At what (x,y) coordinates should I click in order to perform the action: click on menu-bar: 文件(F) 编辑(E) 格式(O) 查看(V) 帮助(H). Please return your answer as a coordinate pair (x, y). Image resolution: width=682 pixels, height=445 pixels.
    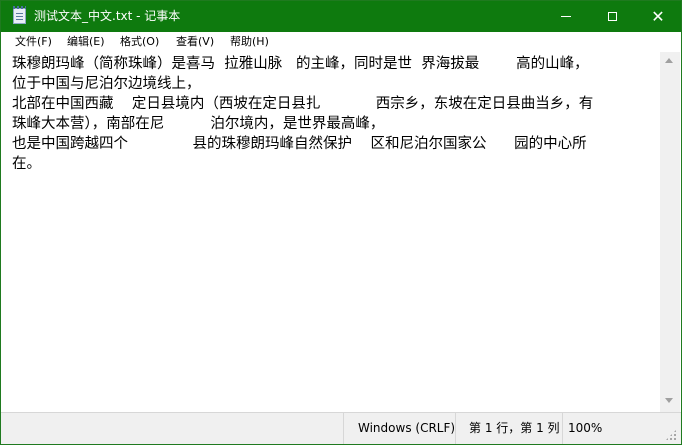
    Looking at the image, I should click on (341, 42).